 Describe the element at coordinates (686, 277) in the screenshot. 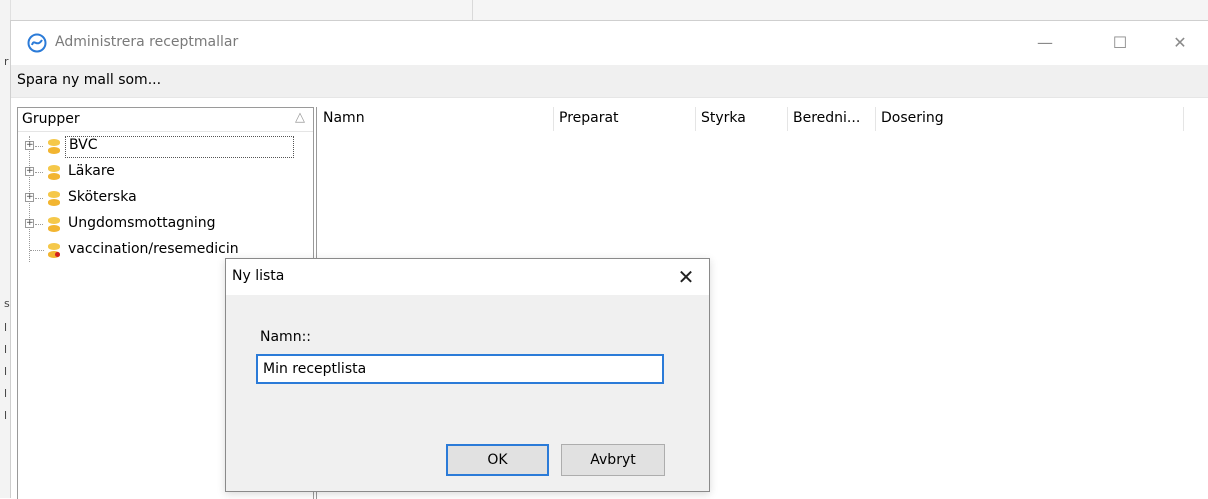

I see `dialog-close-icon: ✕` at that location.